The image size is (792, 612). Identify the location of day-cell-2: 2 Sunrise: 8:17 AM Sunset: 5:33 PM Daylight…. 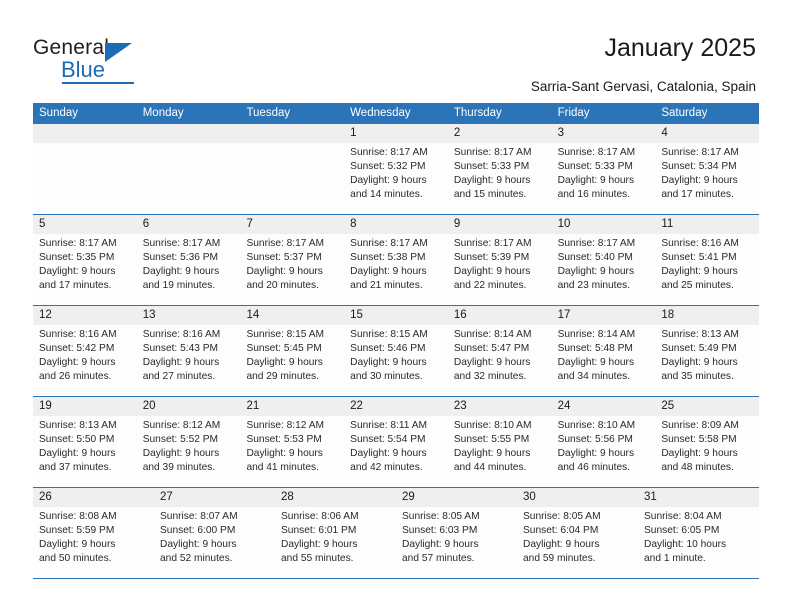
(499, 169).